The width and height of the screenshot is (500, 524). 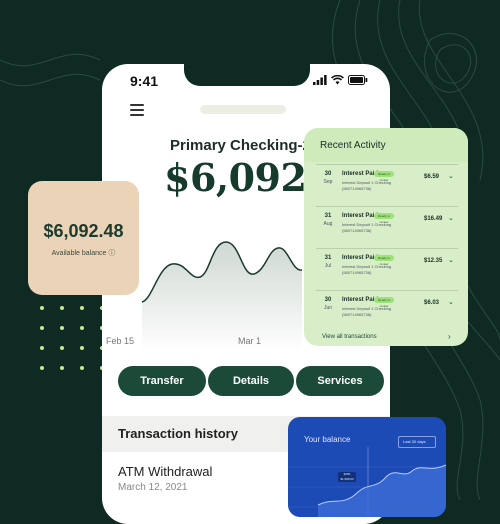 I want to click on recent-activity-header: Recent Activity, so click(x=386, y=145).